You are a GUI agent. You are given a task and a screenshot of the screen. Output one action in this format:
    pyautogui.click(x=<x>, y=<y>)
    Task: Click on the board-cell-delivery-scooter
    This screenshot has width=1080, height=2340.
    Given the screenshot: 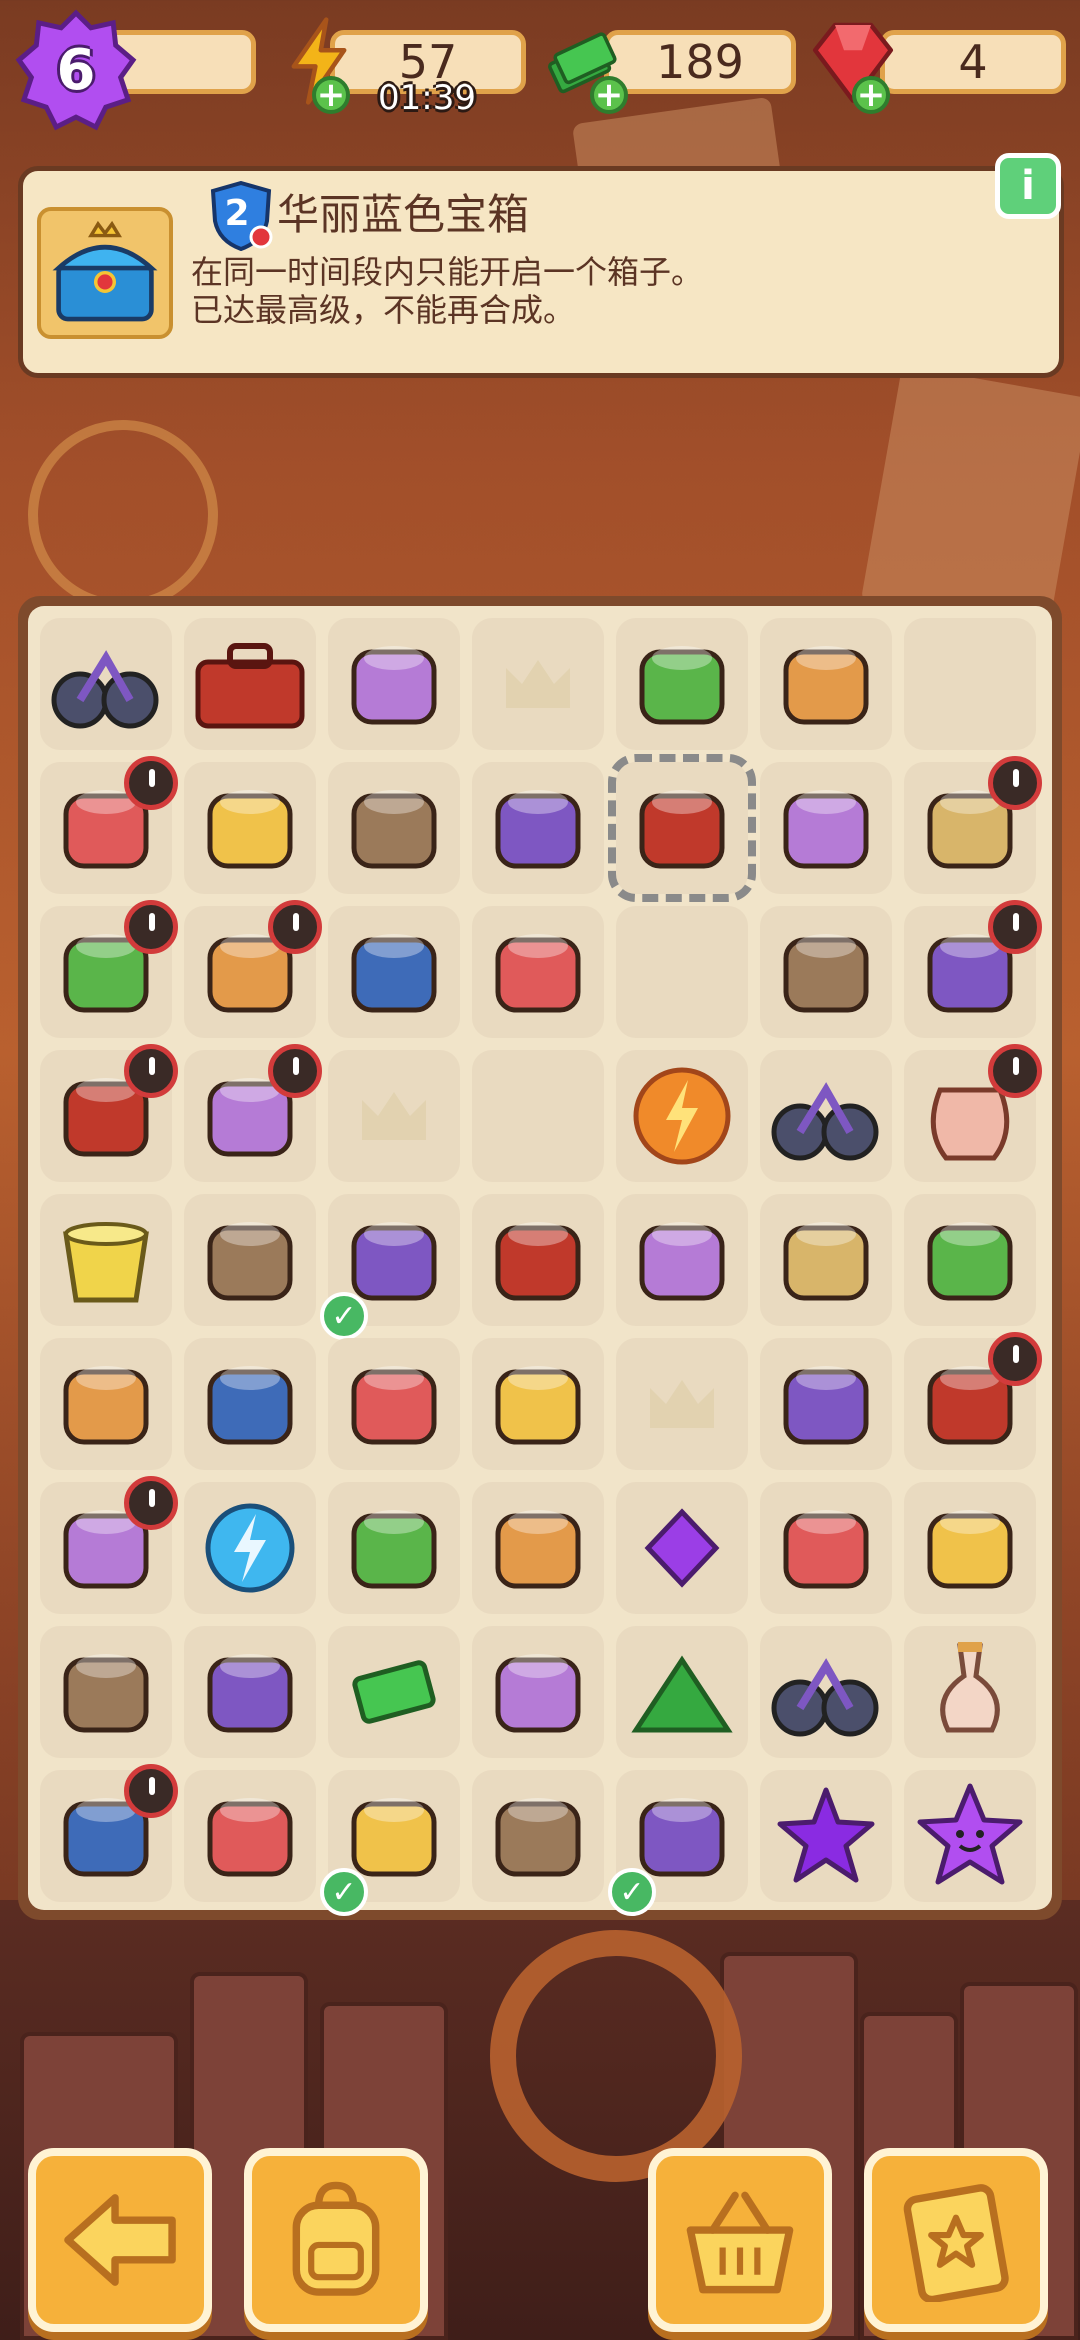 What is the action you would take?
    pyautogui.click(x=109, y=969)
    